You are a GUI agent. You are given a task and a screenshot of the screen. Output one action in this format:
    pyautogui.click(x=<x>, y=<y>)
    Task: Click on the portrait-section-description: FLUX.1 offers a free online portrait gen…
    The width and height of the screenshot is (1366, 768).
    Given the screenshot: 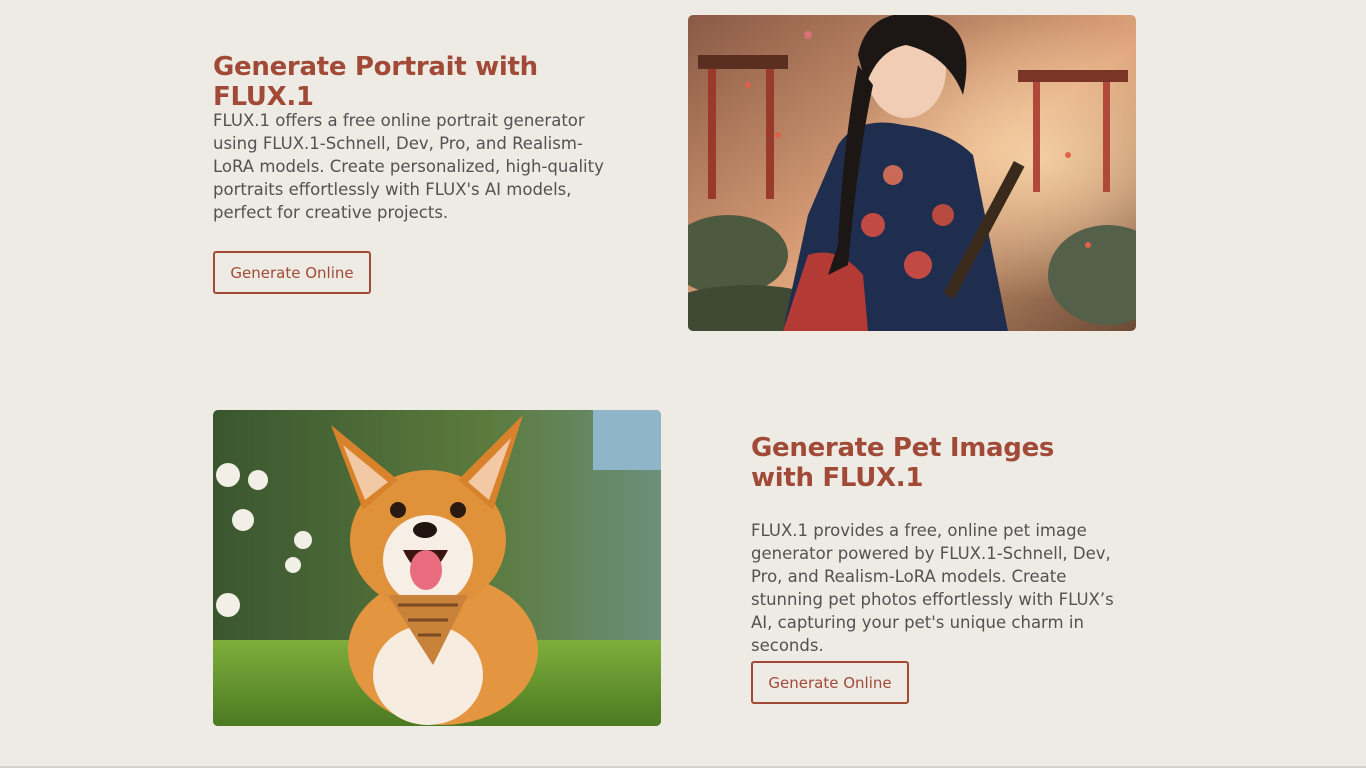 What is the action you would take?
    pyautogui.click(x=408, y=166)
    